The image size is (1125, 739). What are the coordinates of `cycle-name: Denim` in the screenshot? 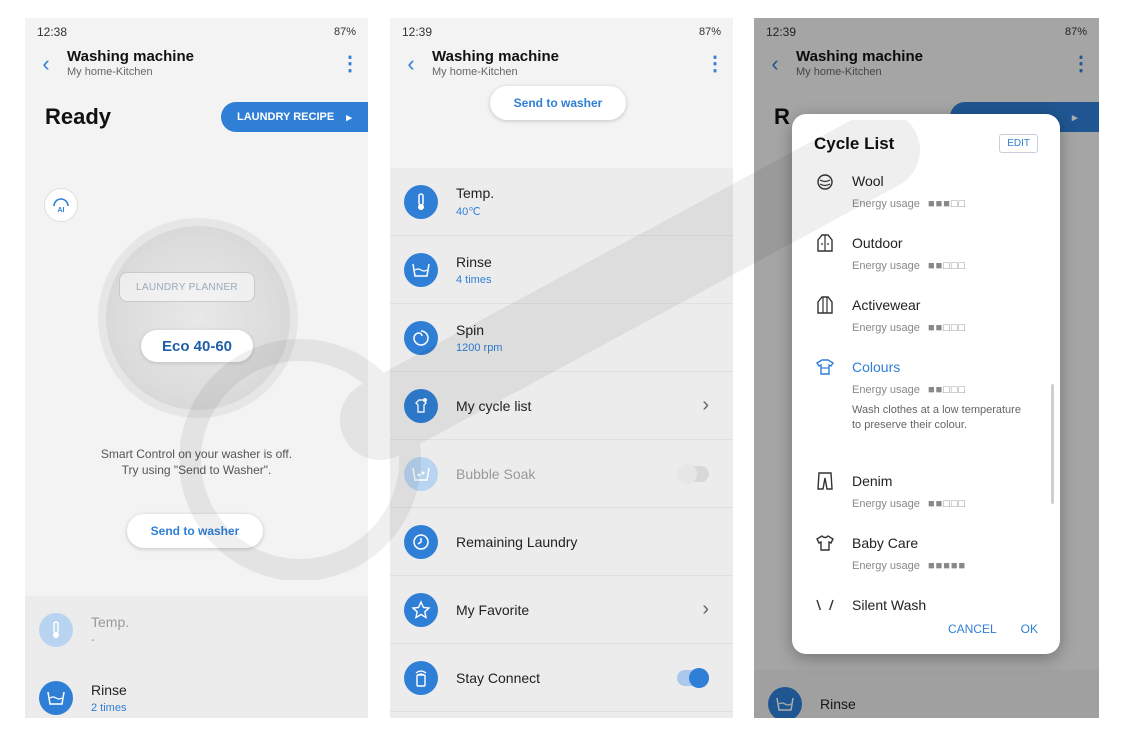 It's located at (872, 481).